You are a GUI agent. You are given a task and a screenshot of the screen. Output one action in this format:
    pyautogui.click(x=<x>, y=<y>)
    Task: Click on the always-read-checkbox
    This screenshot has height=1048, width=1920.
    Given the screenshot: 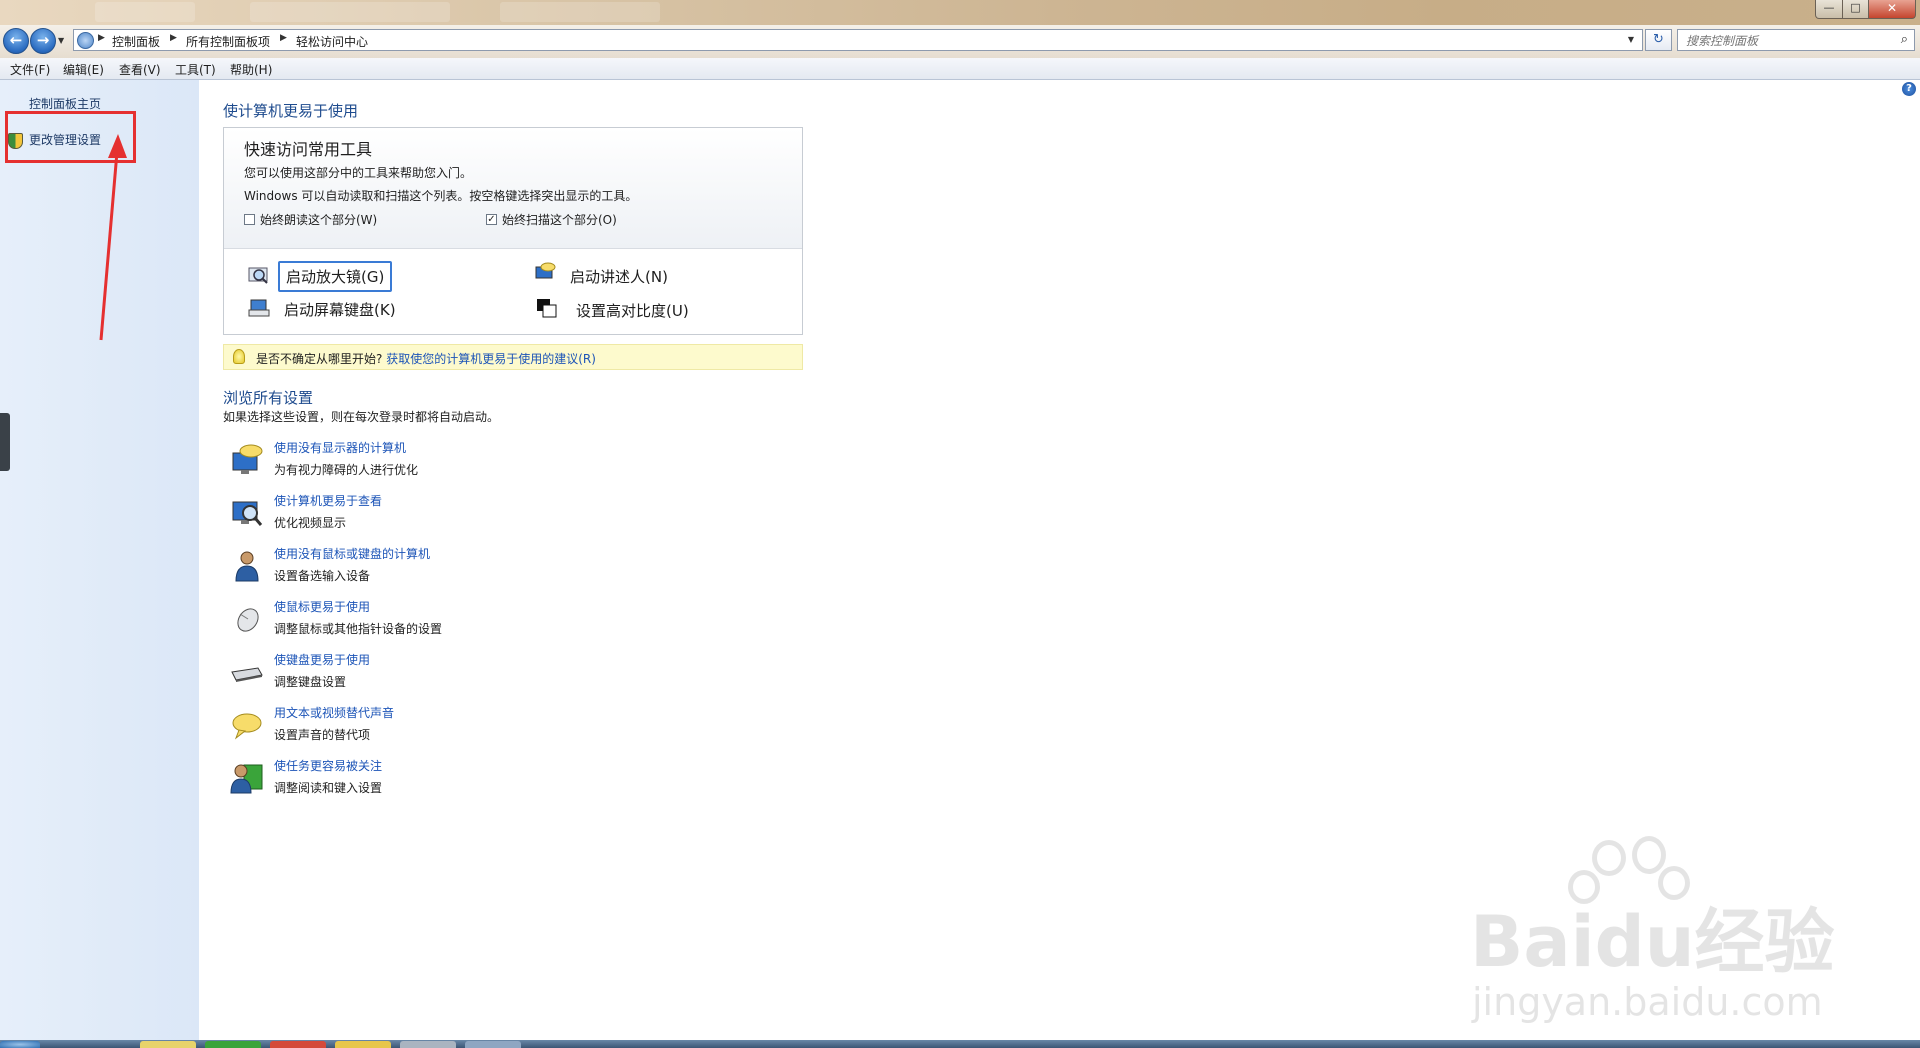 What is the action you would take?
    pyautogui.click(x=249, y=219)
    